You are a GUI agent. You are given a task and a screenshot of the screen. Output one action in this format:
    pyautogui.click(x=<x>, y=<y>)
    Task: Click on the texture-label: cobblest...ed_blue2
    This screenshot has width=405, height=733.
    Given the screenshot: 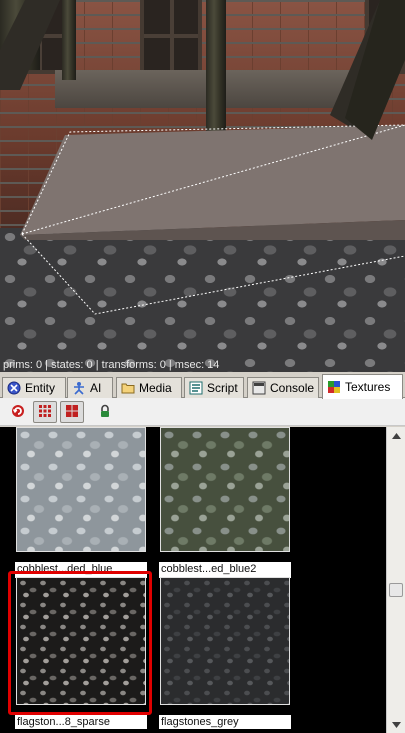 What is the action you would take?
    pyautogui.click(x=209, y=569)
    